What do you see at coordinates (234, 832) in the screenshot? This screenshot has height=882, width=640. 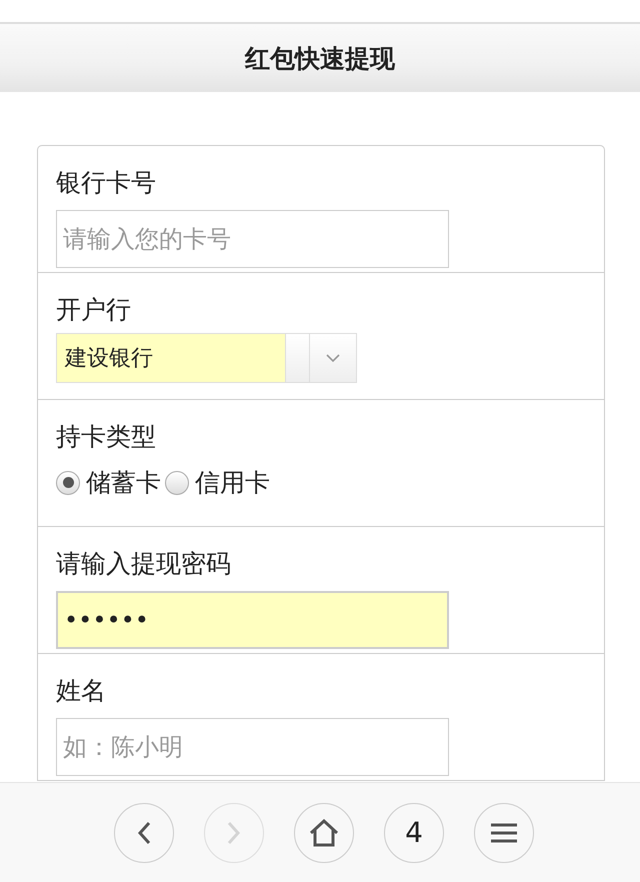 I see `forward-icon` at bounding box center [234, 832].